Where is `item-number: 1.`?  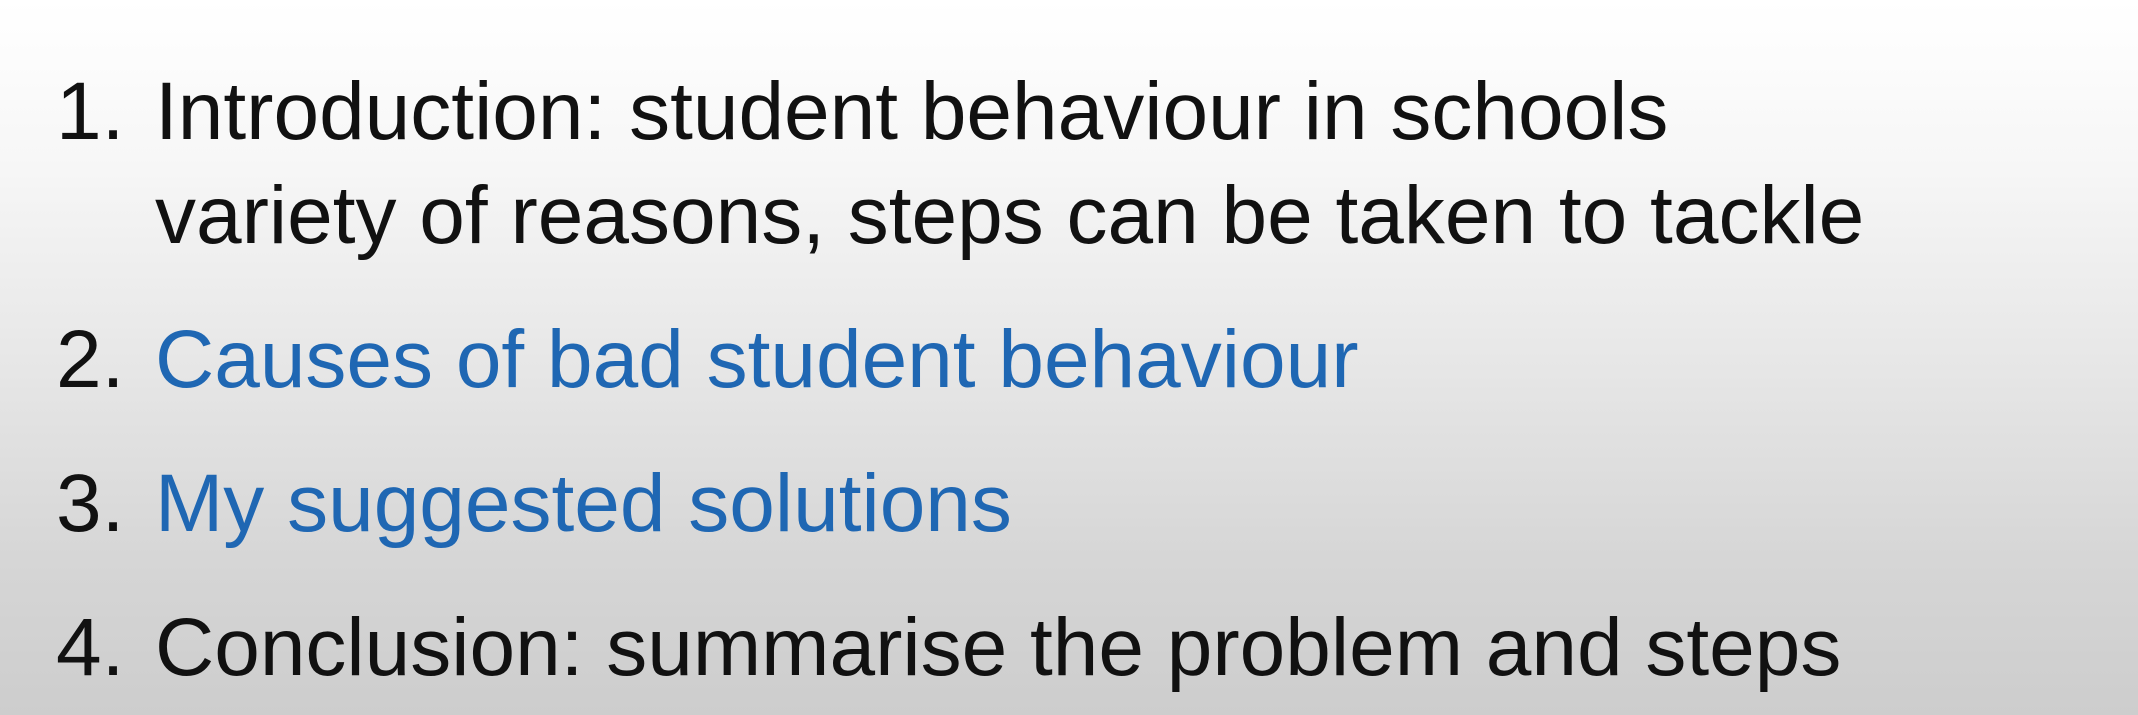 item-number: 1. is located at coordinates (90, 111).